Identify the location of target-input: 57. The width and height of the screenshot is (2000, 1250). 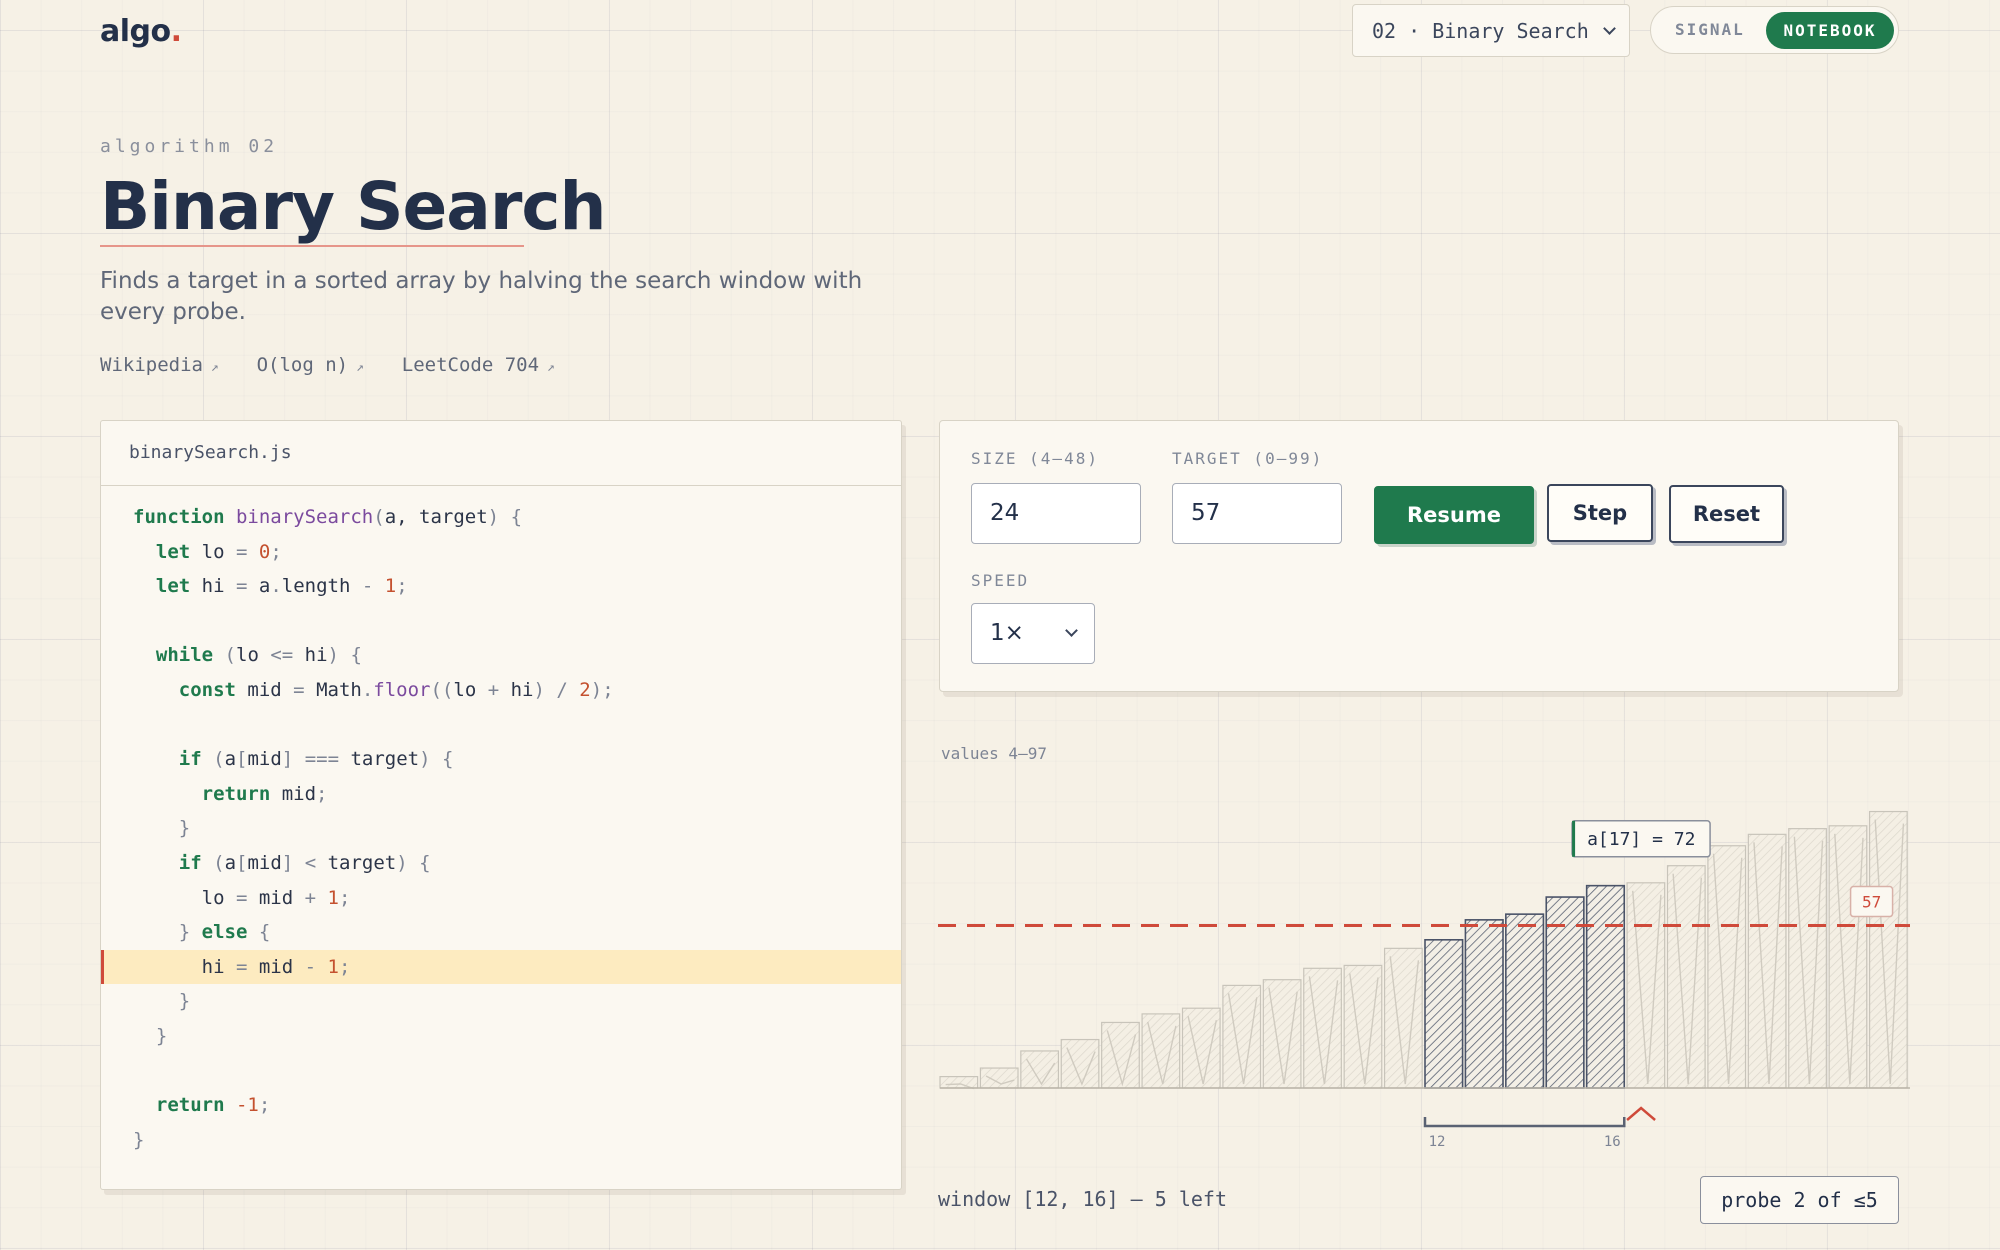
(1257, 513).